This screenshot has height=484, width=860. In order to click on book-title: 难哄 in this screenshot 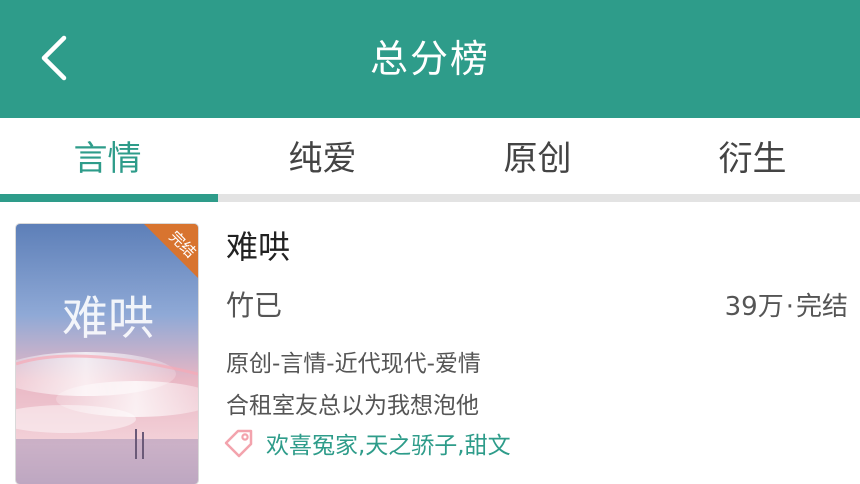, I will do `click(258, 245)`.